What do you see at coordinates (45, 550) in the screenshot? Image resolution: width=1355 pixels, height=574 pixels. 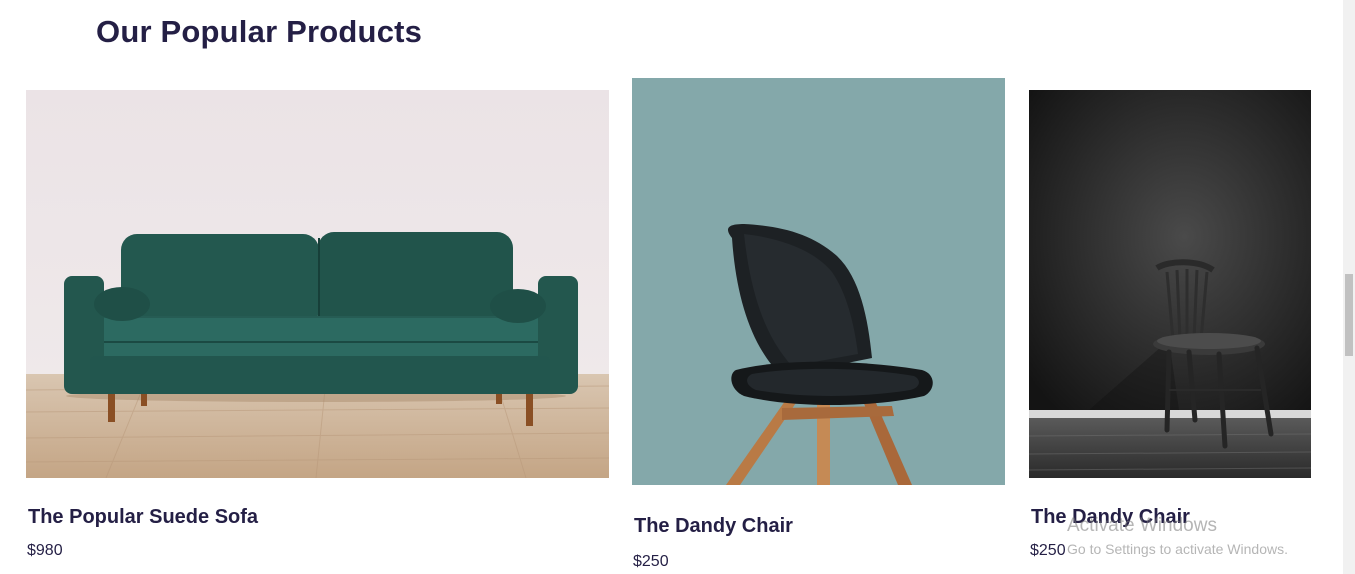 I see `product-price: $980` at bounding box center [45, 550].